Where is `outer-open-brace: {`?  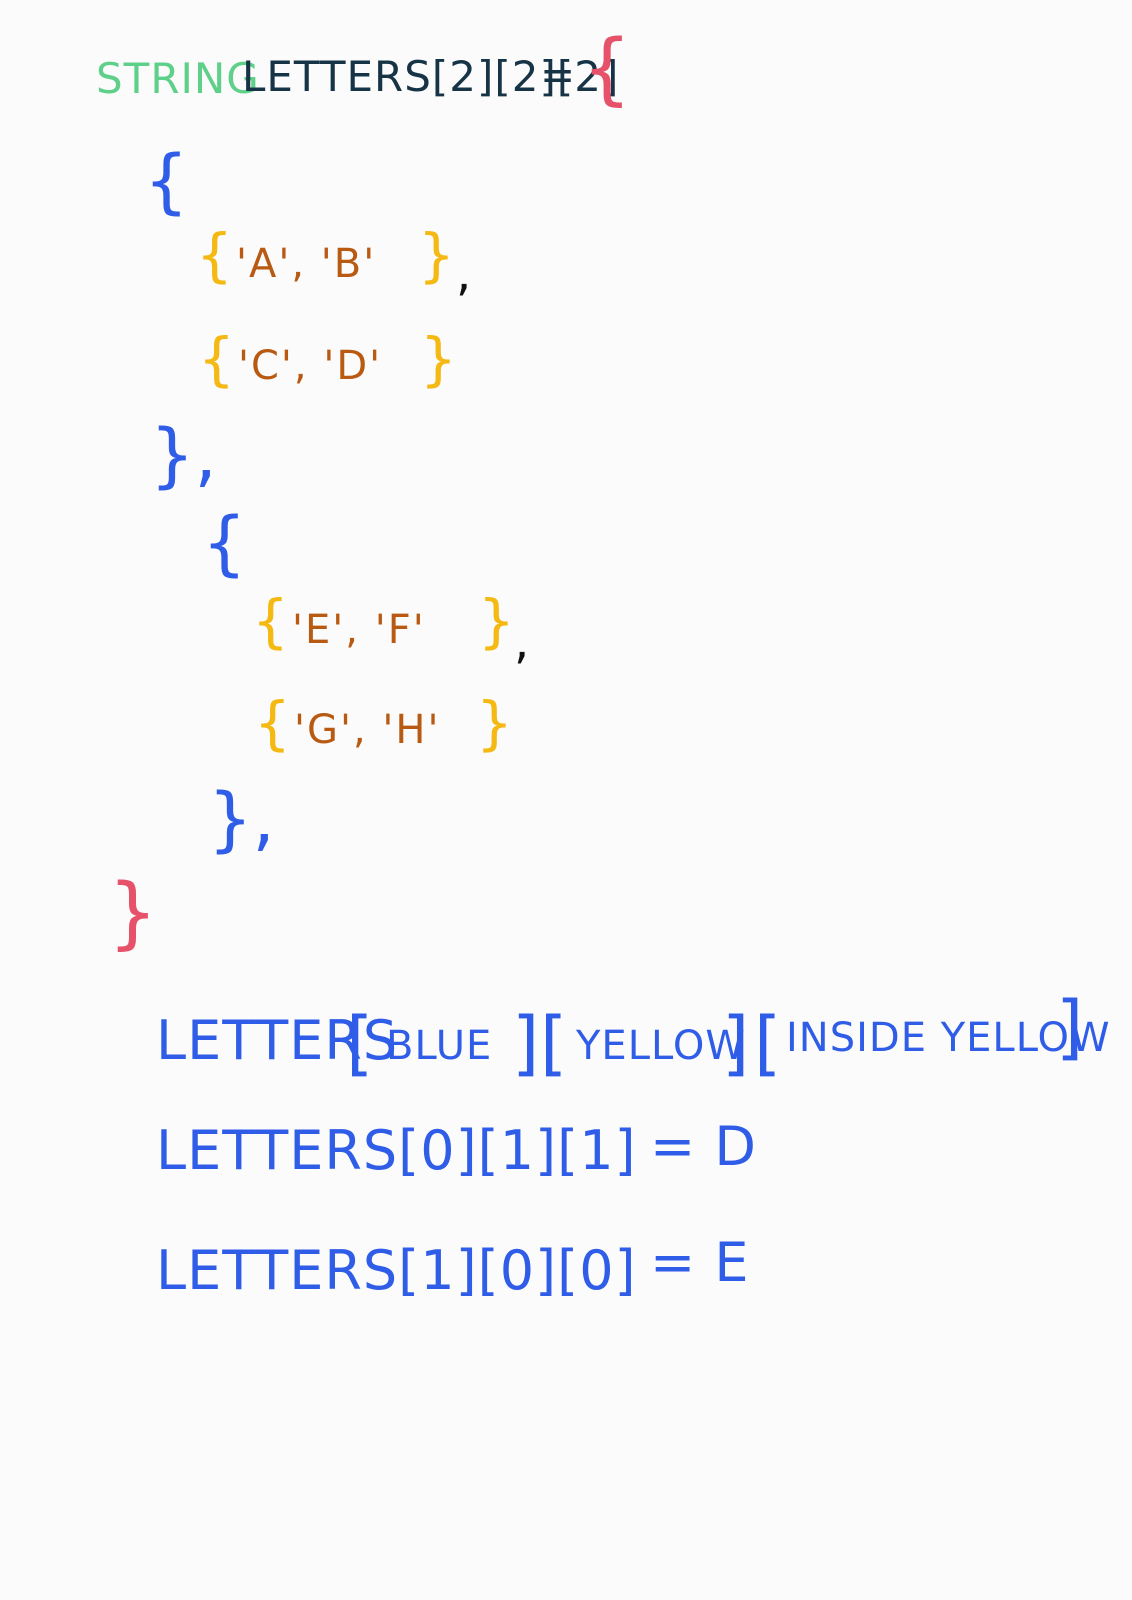
outer-open-brace: { is located at coordinates (607, 69).